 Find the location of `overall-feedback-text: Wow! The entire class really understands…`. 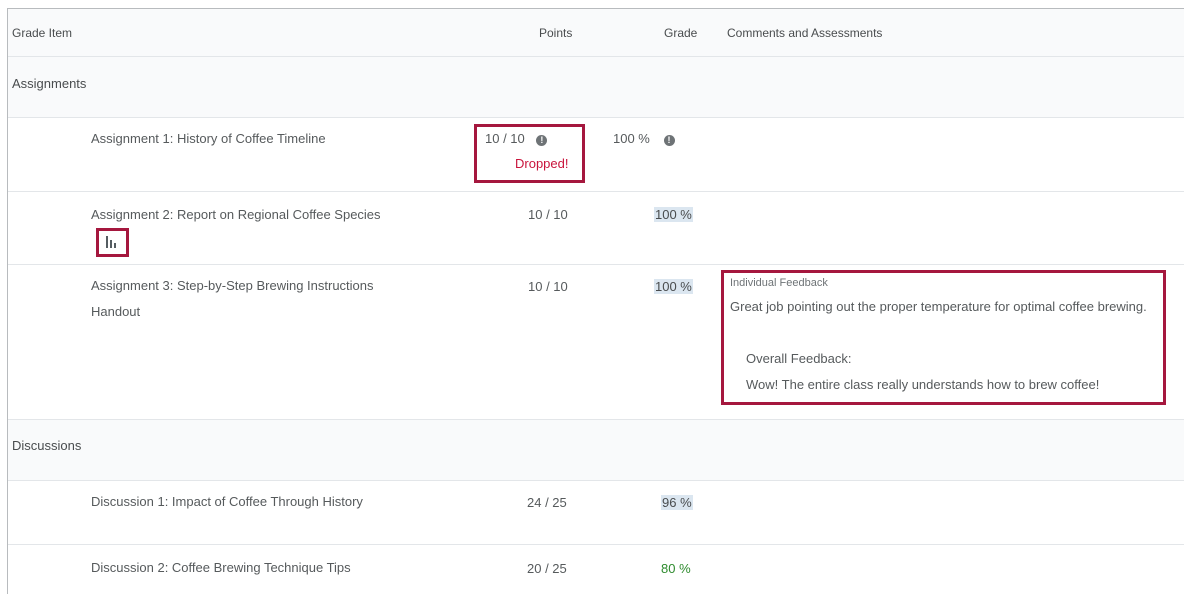

overall-feedback-text: Wow! The entire class really understands… is located at coordinates (923, 384).